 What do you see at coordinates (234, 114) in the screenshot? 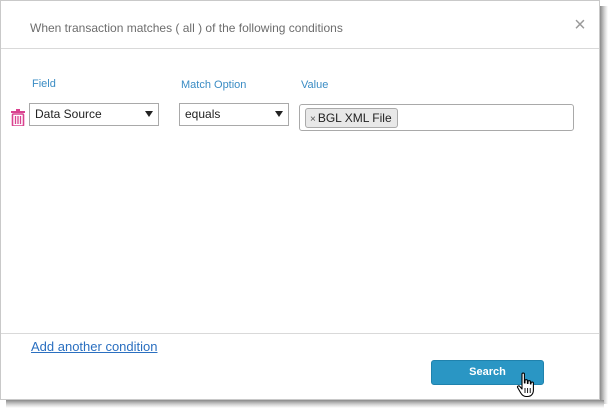
I see `match-option-select: equals` at bounding box center [234, 114].